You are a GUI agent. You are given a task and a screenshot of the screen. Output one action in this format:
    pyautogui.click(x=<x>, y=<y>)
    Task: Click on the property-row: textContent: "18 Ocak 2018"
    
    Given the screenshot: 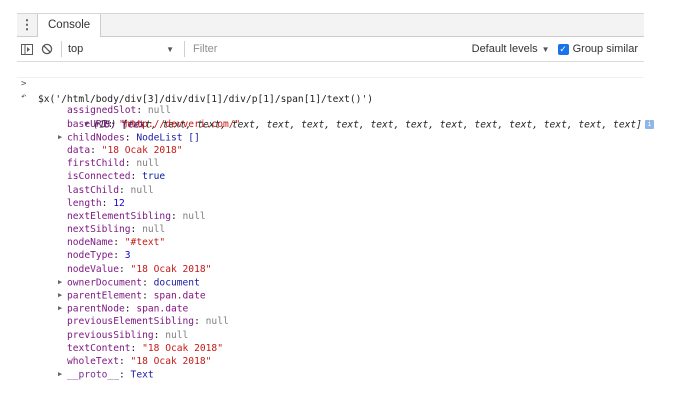 What is the action you would take?
    pyautogui.click(x=330, y=348)
    